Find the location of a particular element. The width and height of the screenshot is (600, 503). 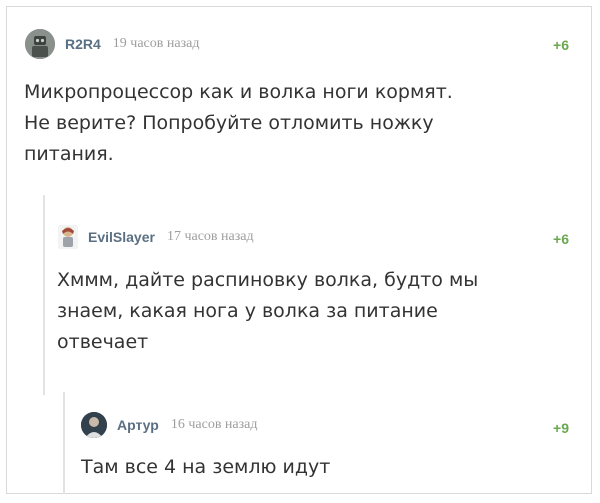

person-avatar-icon is located at coordinates (94, 425).